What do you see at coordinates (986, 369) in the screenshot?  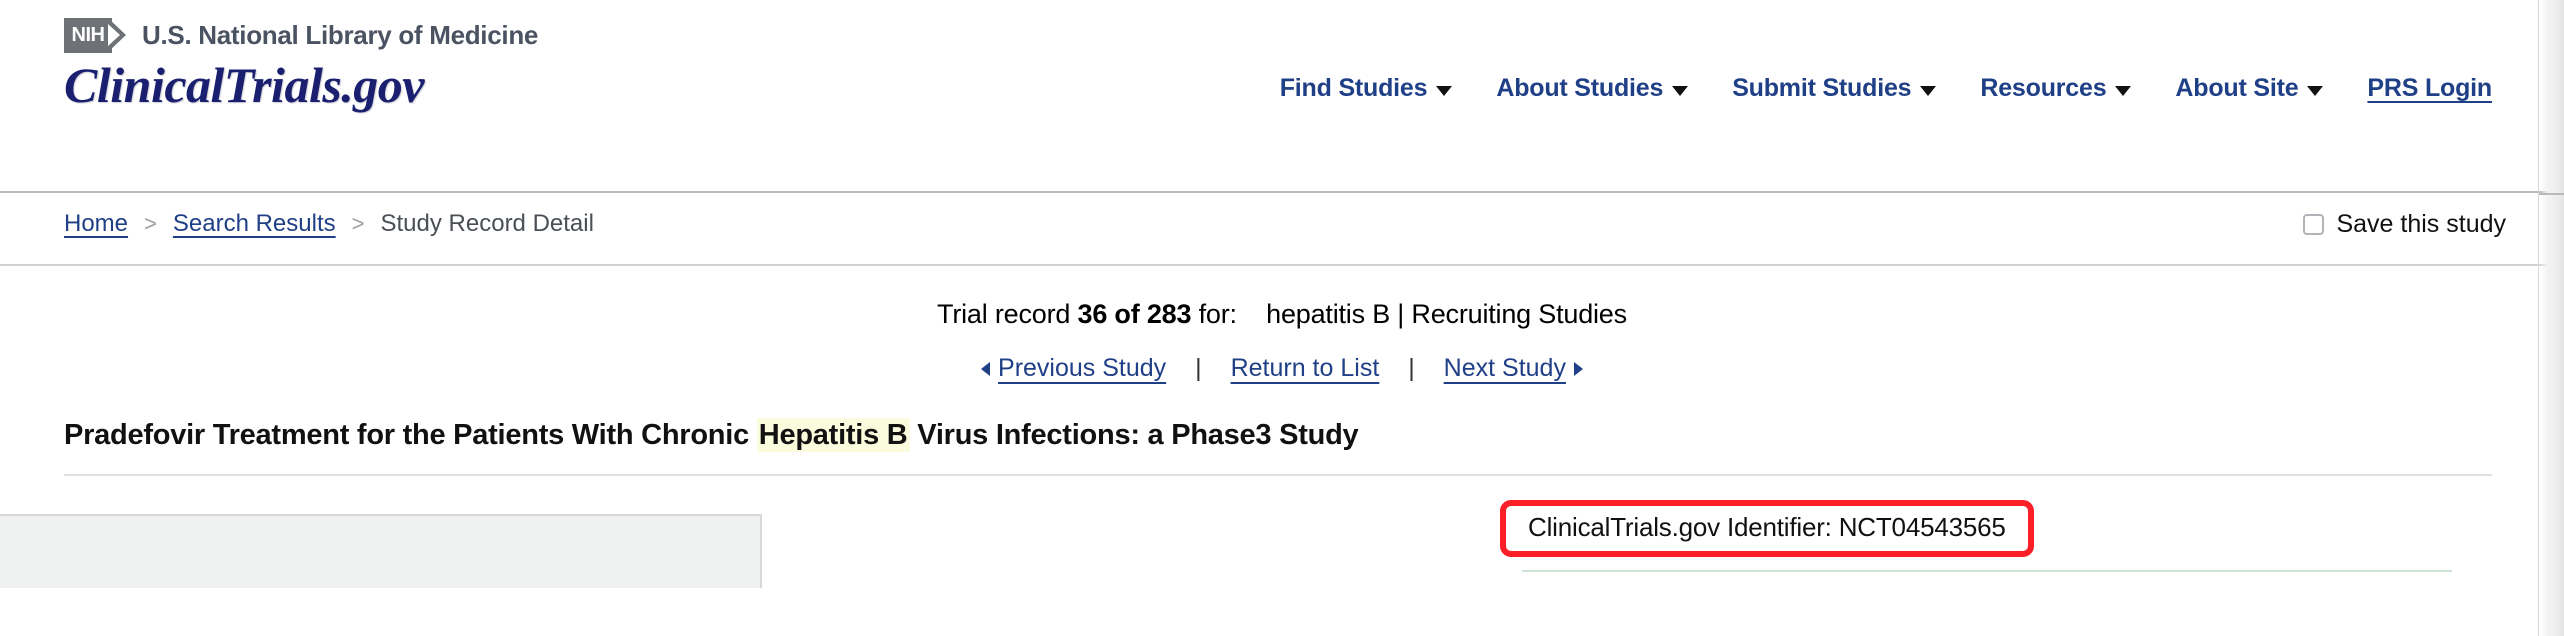 I see `triangle-left-icon` at bounding box center [986, 369].